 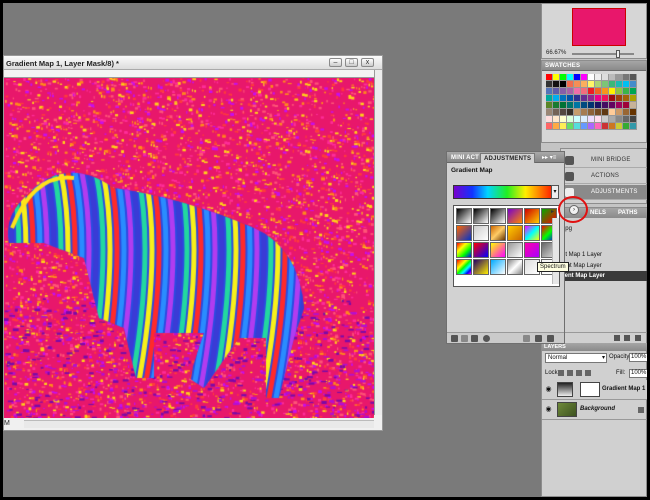 What do you see at coordinates (579, 373) in the screenshot?
I see `lock-position-icon` at bounding box center [579, 373].